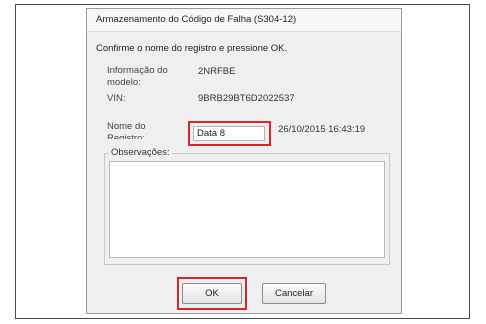 This screenshot has width=486, height=324. What do you see at coordinates (126, 130) in the screenshot?
I see `record-name-label: Nome do Registro:` at bounding box center [126, 130].